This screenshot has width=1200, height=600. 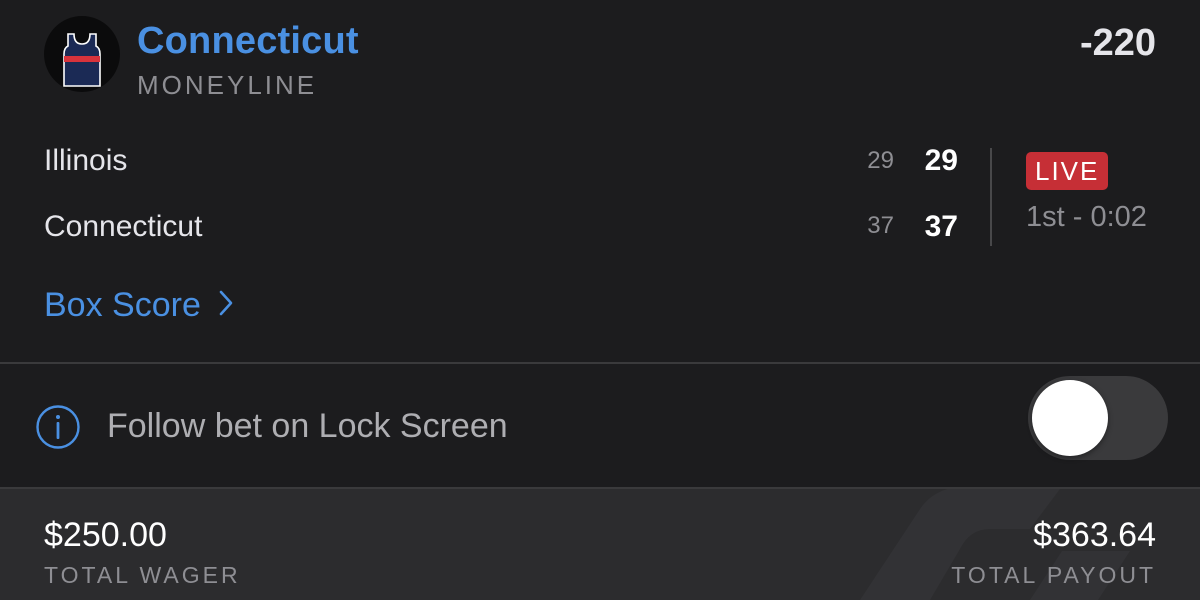 I want to click on score-divider, so click(x=991, y=197).